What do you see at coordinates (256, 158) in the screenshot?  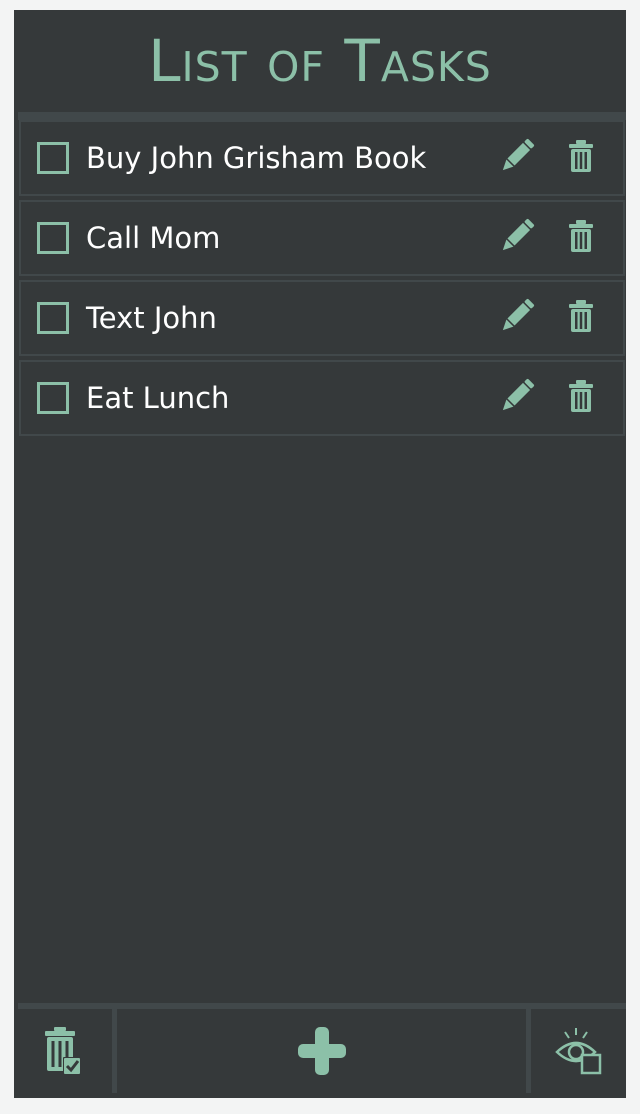 I see `task-label: Buy John Grisham Book` at bounding box center [256, 158].